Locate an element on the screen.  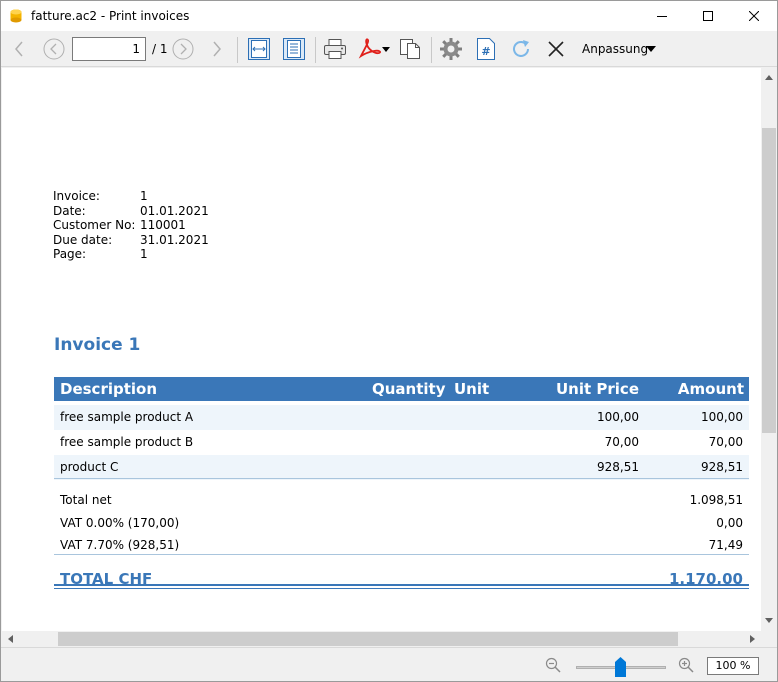
table-row: free sample product B 70,00 70,00 is located at coordinates (401, 442).